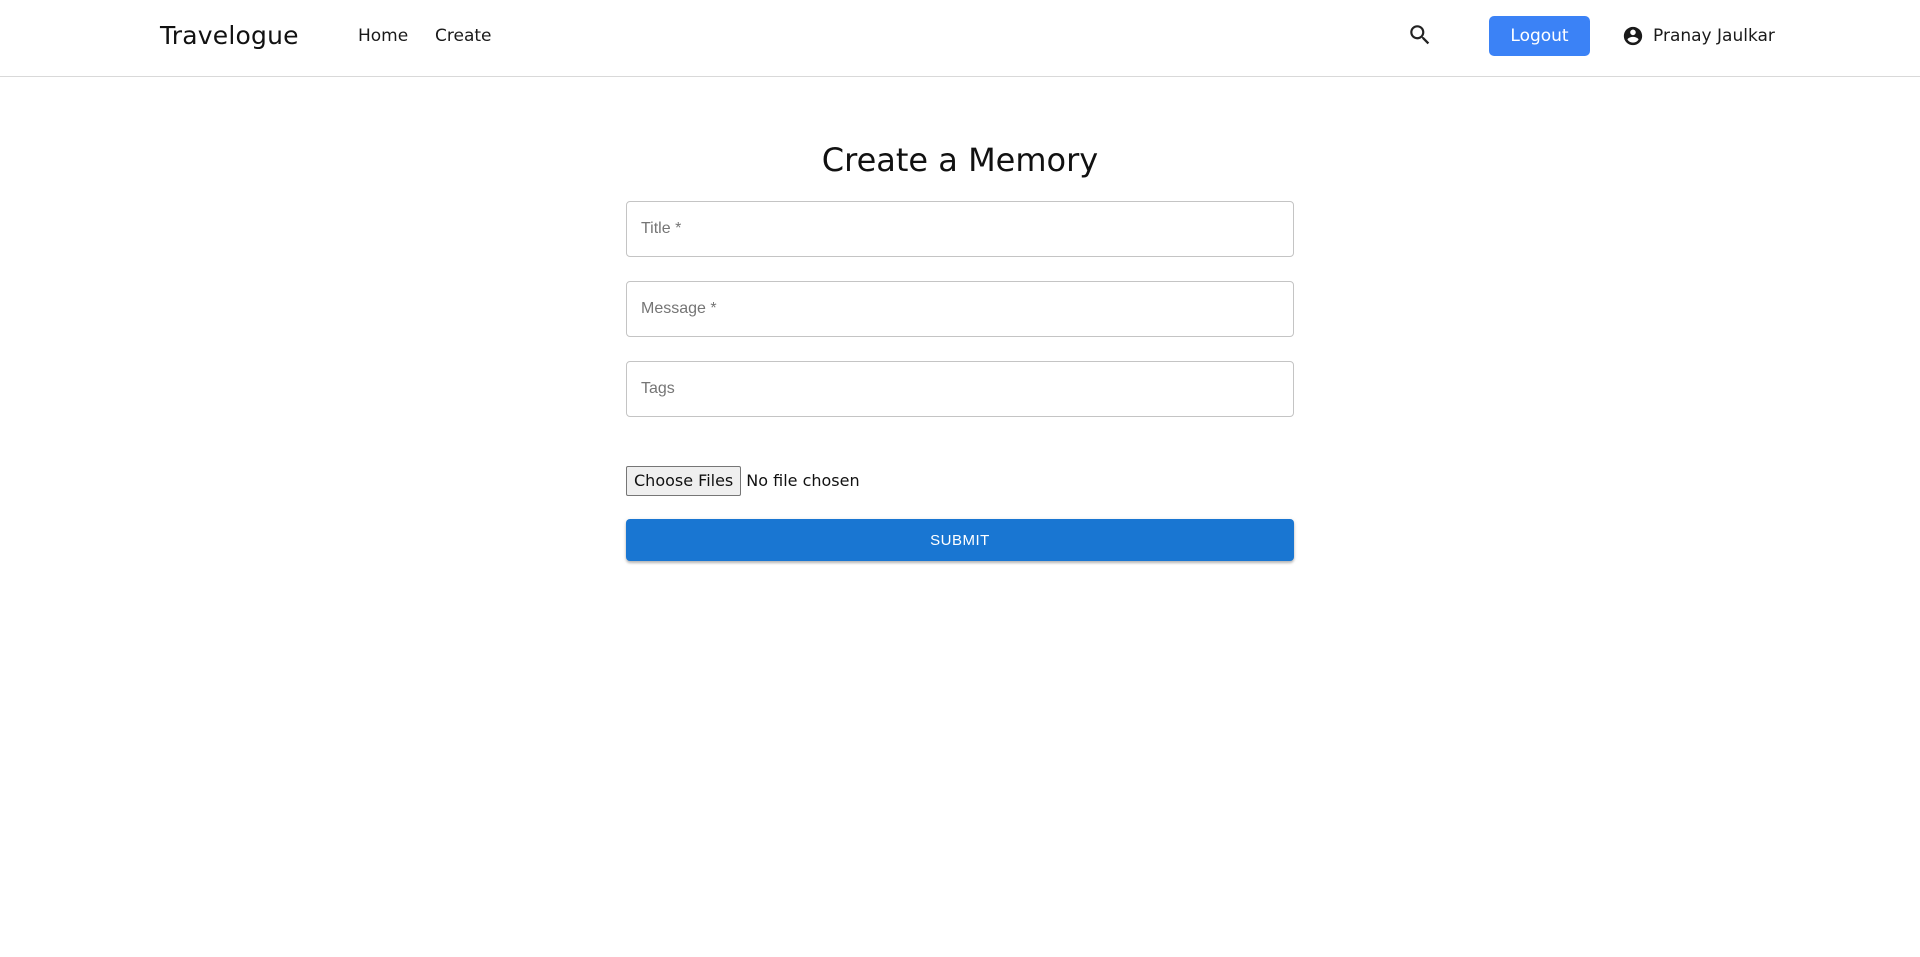  Describe the element at coordinates (1633, 36) in the screenshot. I see `account-circle-icon` at that location.